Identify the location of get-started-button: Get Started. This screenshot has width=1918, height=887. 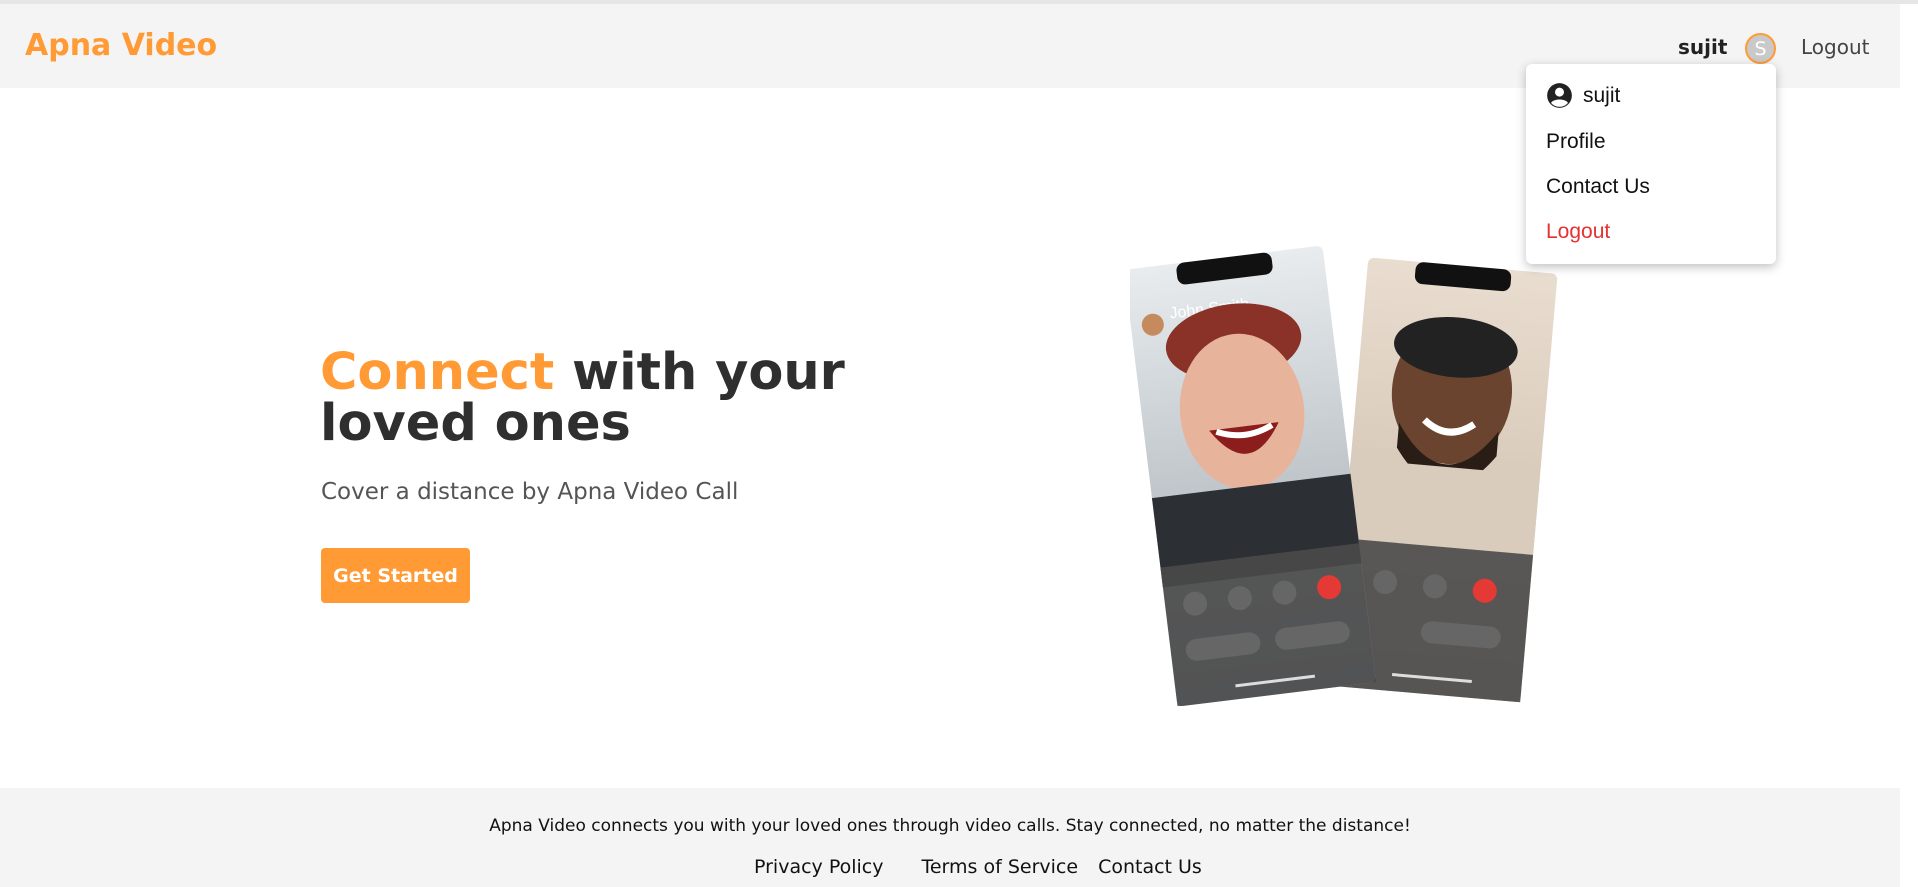
(395, 575).